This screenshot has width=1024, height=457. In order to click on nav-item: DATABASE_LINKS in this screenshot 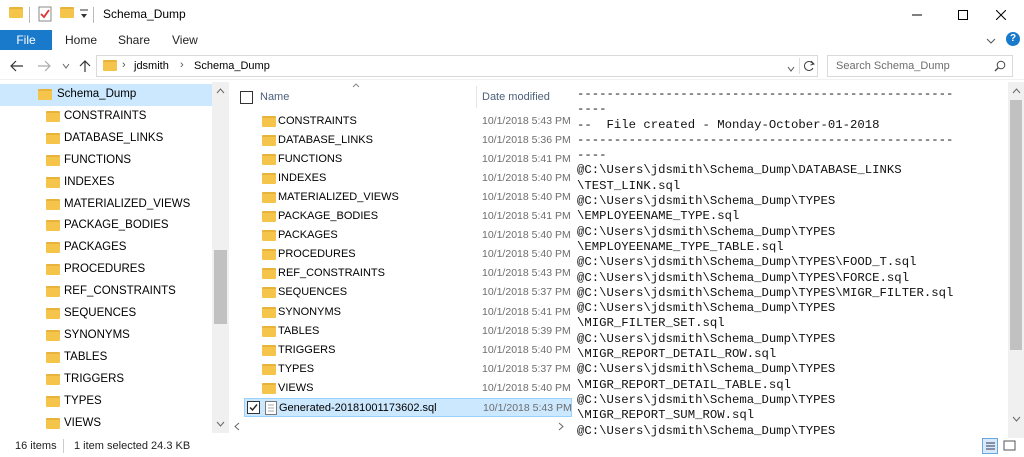, I will do `click(106, 139)`.